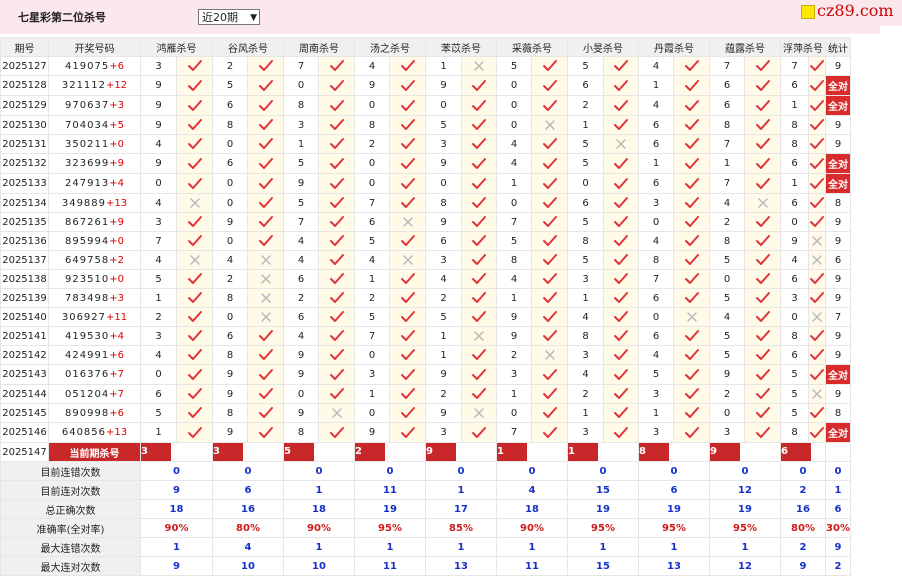  What do you see at coordinates (117, 317) in the screenshot?
I see `draw-sum: +11` at bounding box center [117, 317].